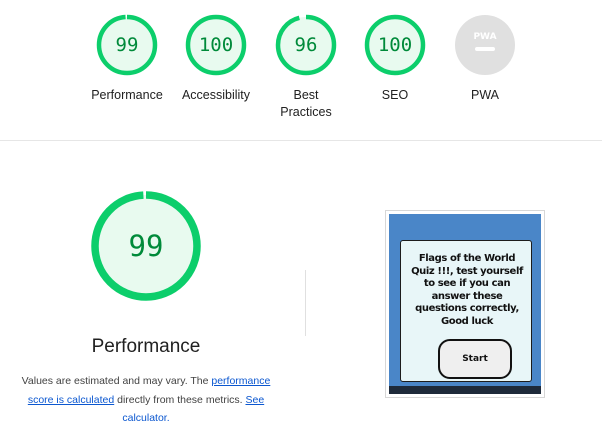 The height and width of the screenshot is (422, 602). What do you see at coordinates (127, 59) in the screenshot?
I see `gauge-performance: 99 Performance` at bounding box center [127, 59].